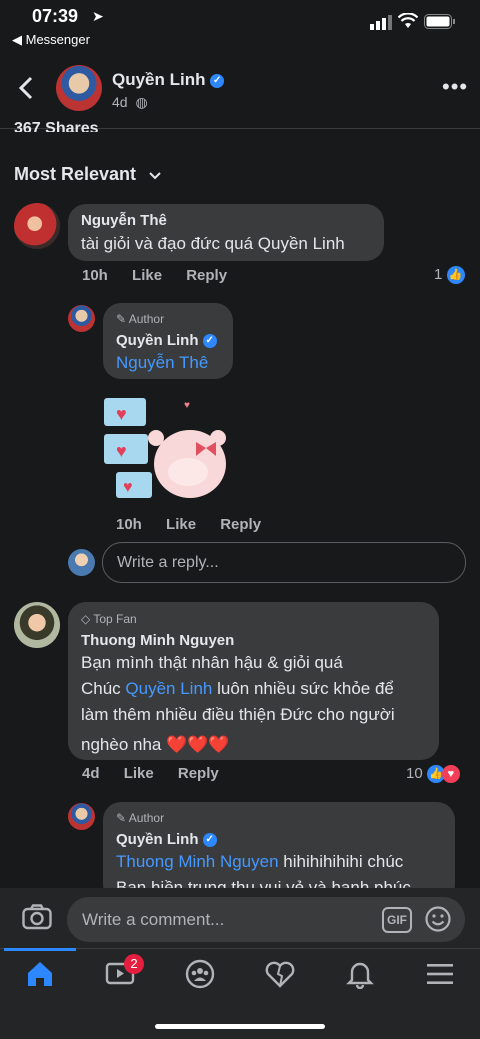 The image size is (480, 1039). What do you see at coordinates (408, 23) in the screenshot?
I see `wifi-icon` at bounding box center [408, 23].